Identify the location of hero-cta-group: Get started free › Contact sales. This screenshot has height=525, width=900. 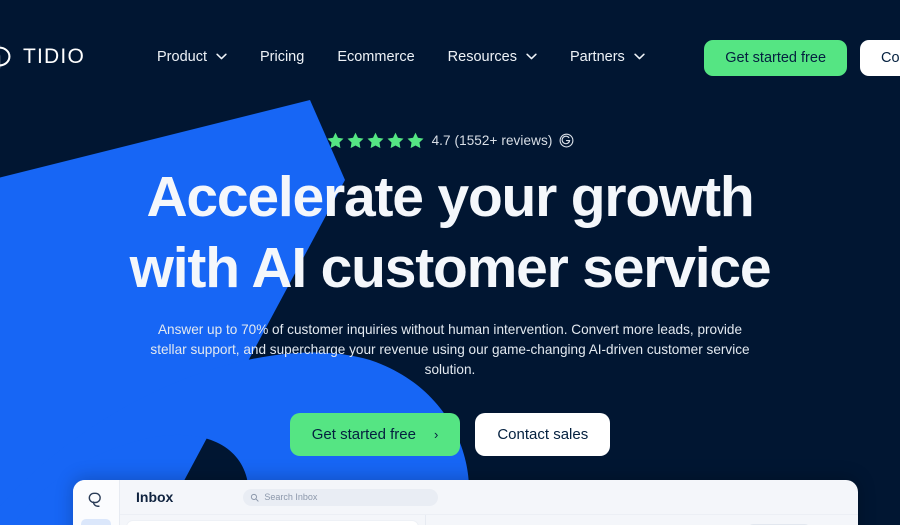
(450, 434).